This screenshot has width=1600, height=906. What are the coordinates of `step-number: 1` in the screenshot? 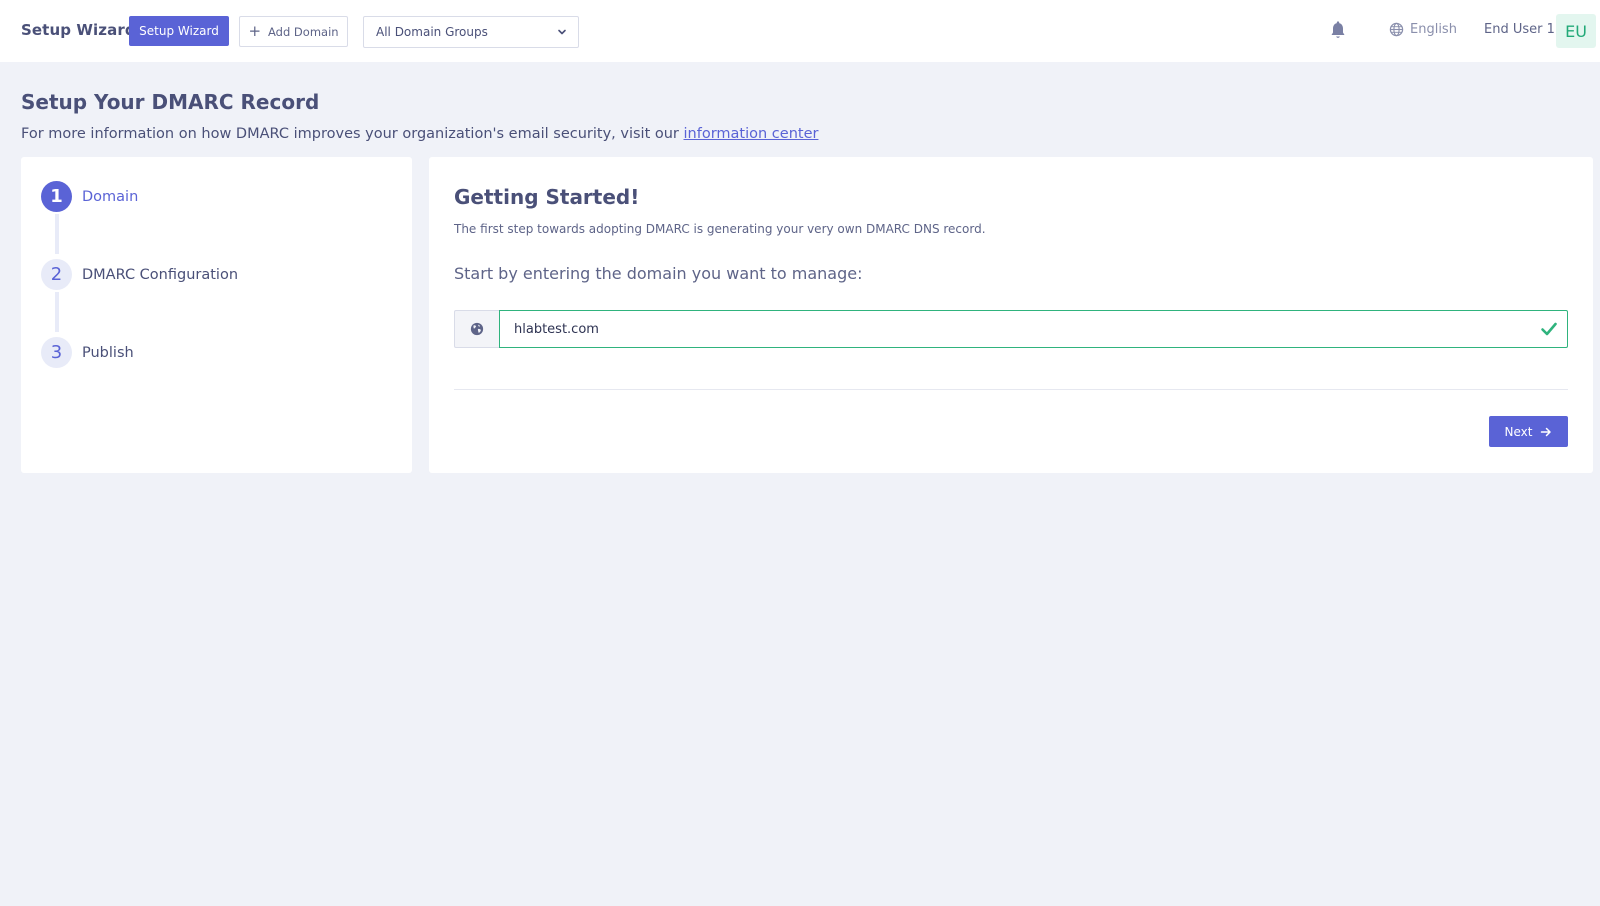 It's located at (56, 196).